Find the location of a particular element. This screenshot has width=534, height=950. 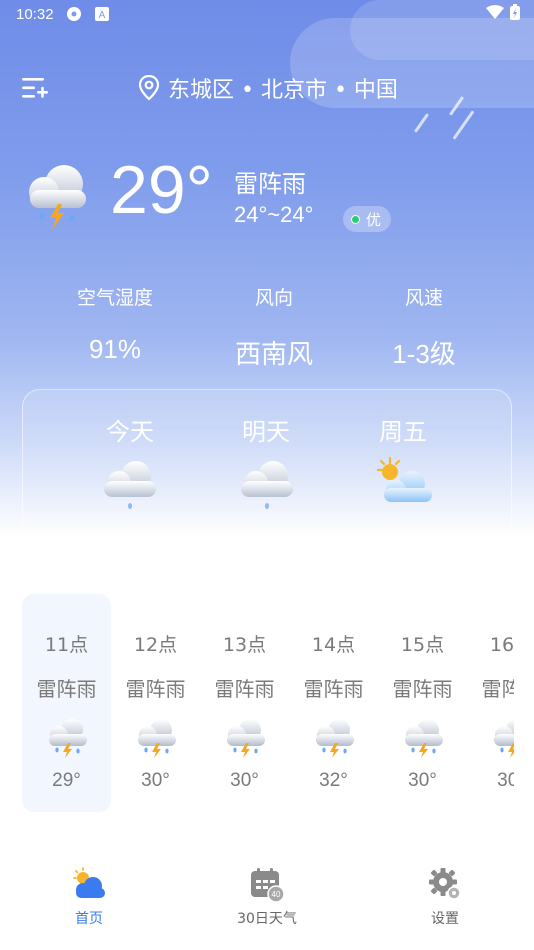

humidity-stat: 空气湿度 91% is located at coordinates (115, 324).